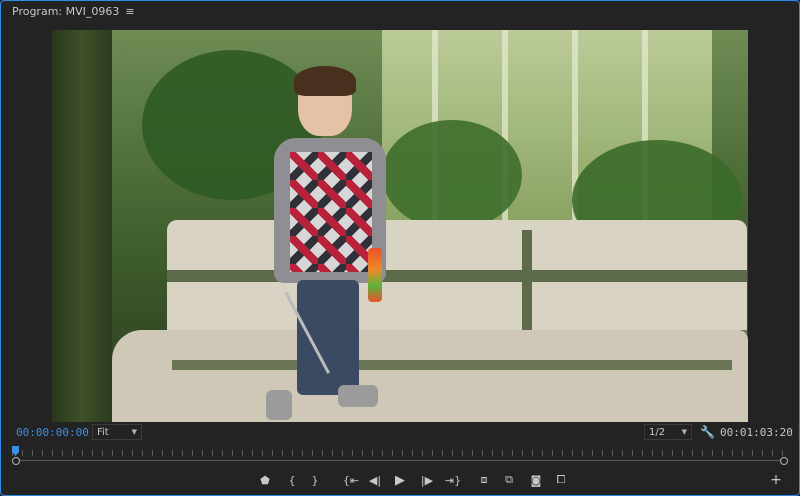 The height and width of the screenshot is (496, 800). What do you see at coordinates (117, 432) in the screenshot?
I see `zoom-select: Fit ▼` at bounding box center [117, 432].